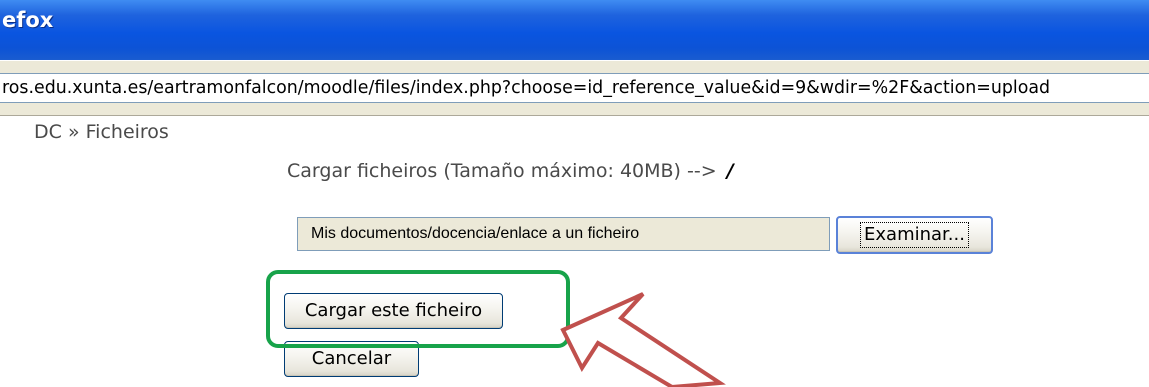 Image resolution: width=1149 pixels, height=387 pixels. Describe the element at coordinates (28, 20) in the screenshot. I see `window-title: efox` at that location.